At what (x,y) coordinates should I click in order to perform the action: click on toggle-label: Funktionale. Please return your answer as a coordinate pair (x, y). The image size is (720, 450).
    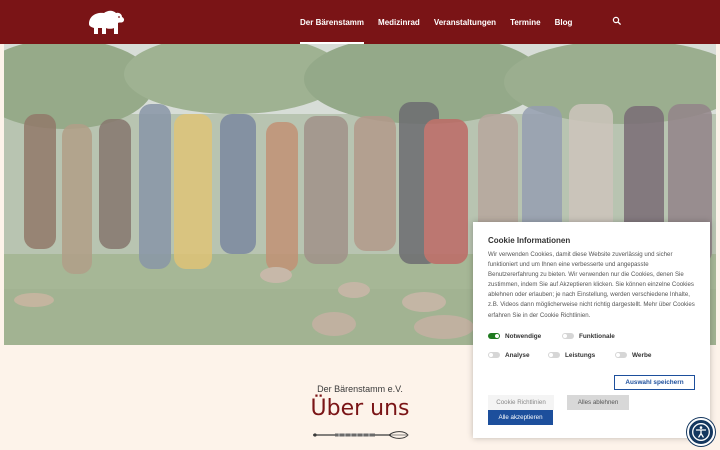
    Looking at the image, I should click on (597, 336).